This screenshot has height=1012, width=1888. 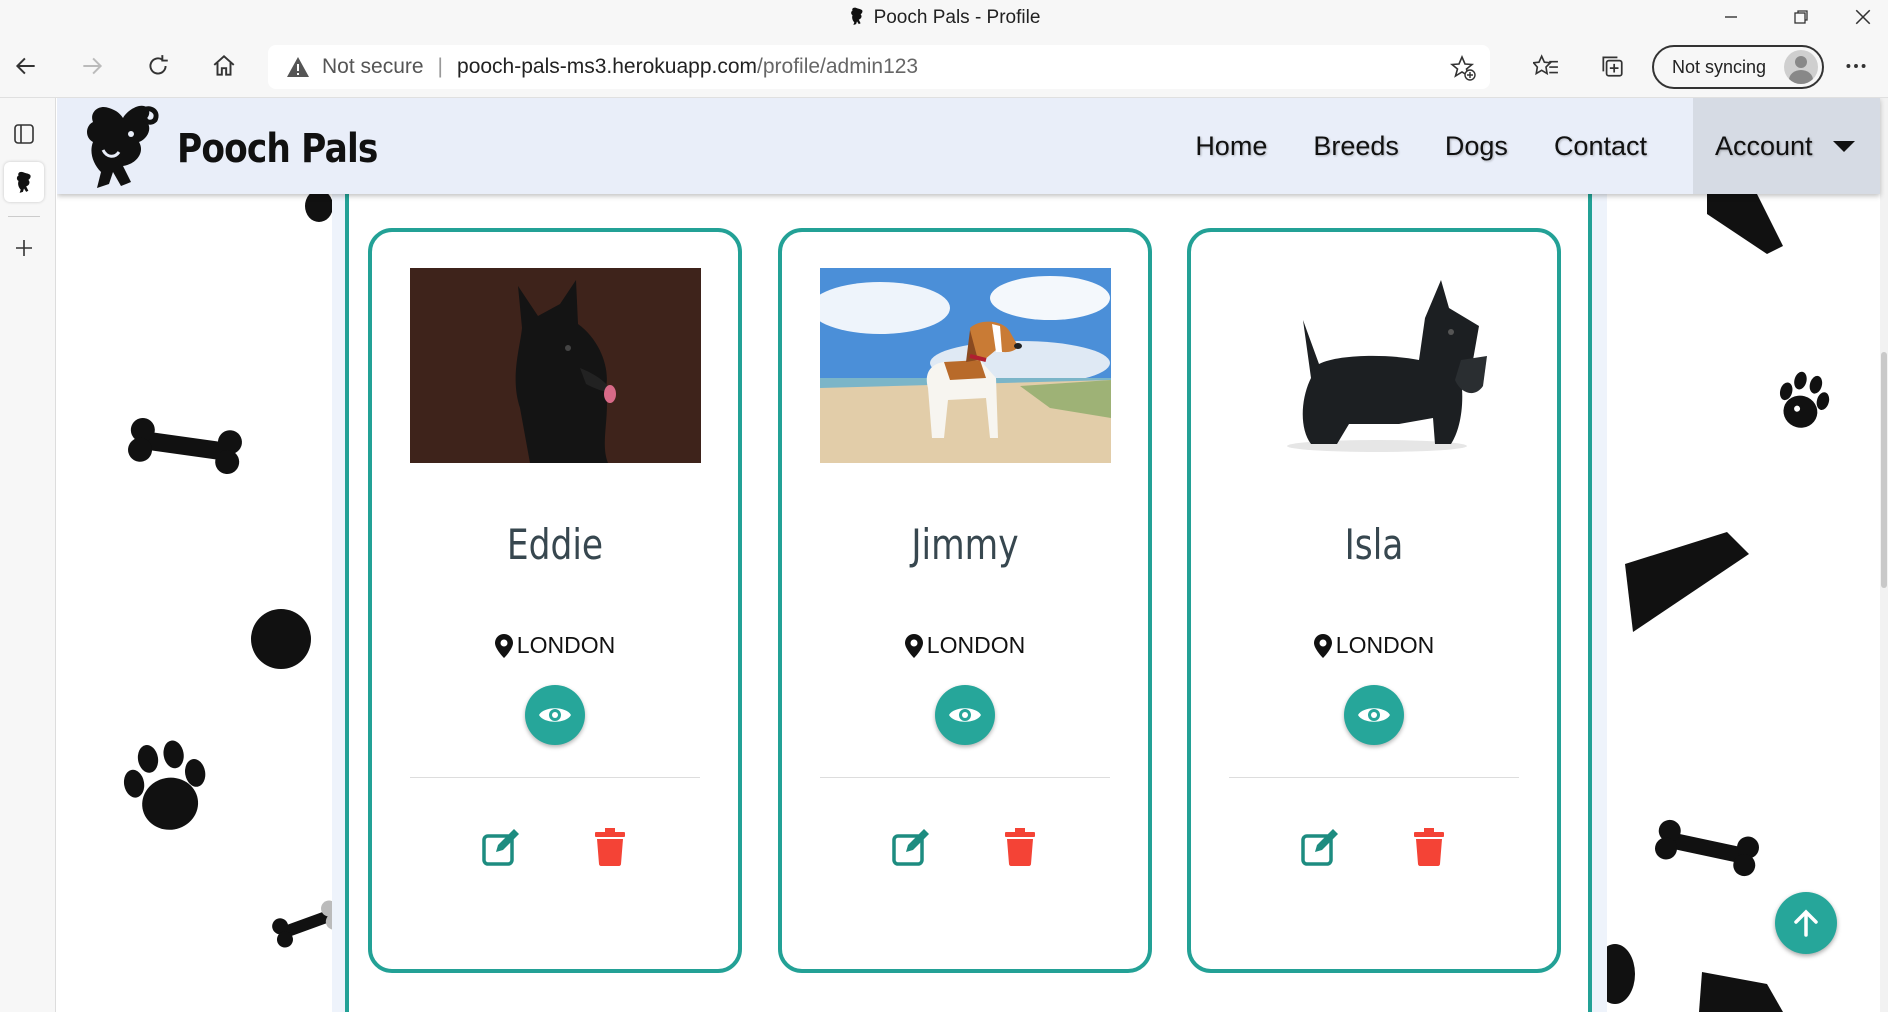 I want to click on left-background-pattern, so click(x=227, y=571).